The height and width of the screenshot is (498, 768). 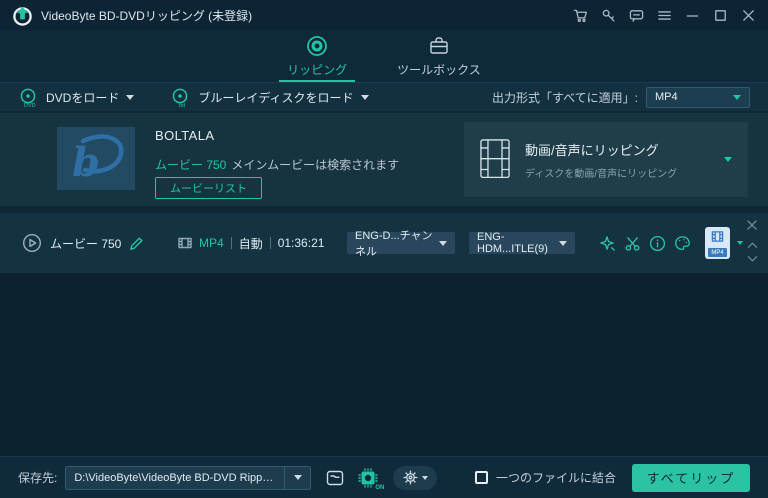 I want to click on load-bluray-caret-icon, so click(x=364, y=97).